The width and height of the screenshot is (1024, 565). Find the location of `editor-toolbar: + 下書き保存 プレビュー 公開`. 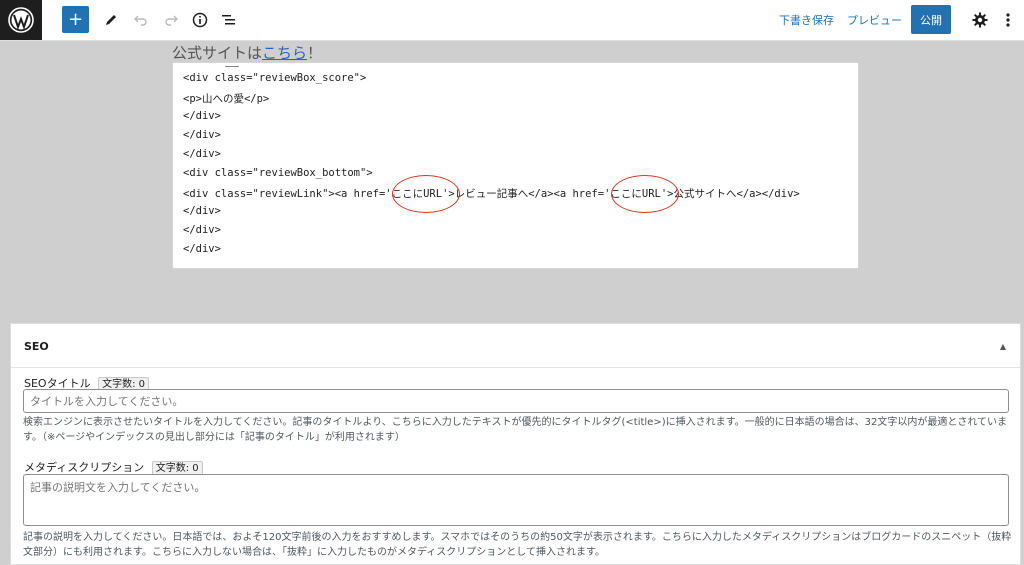

editor-toolbar: + 下書き保存 プレビュー 公開 is located at coordinates (512, 20).